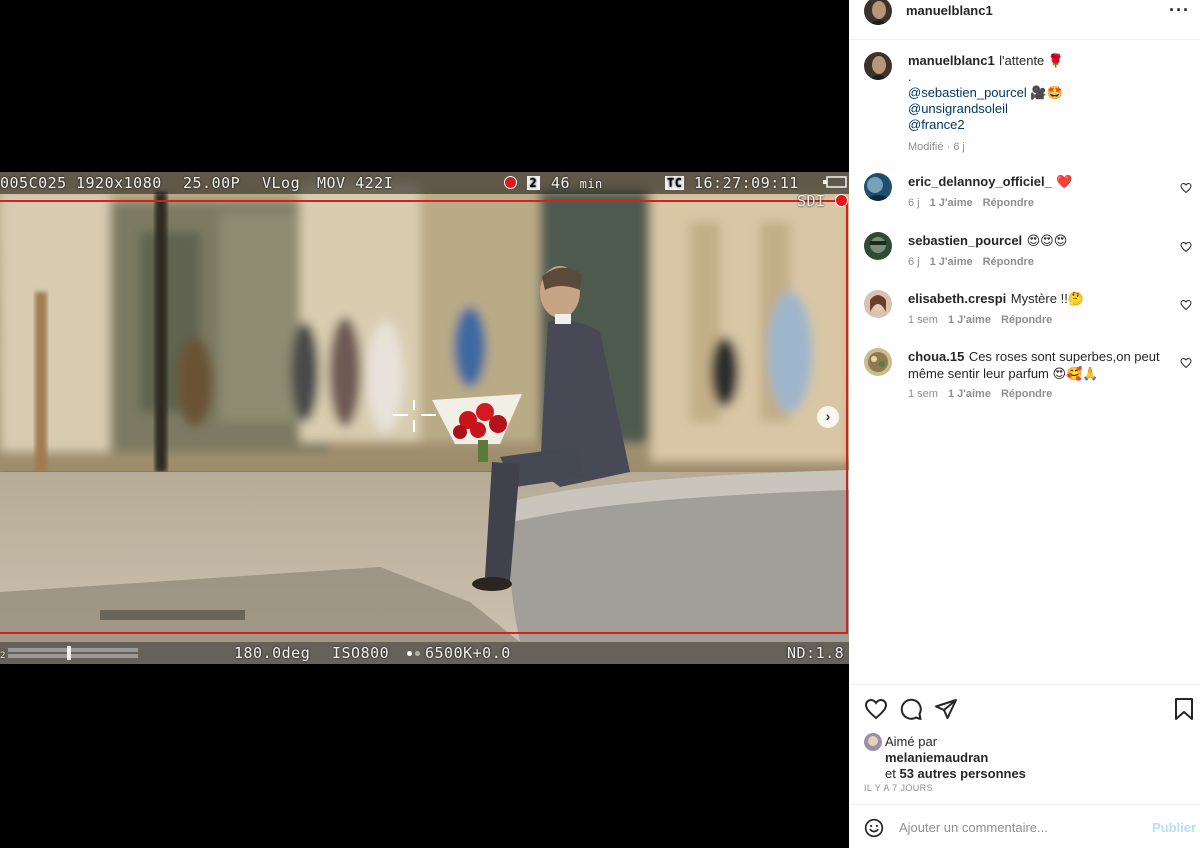 The height and width of the screenshot is (848, 1200). What do you see at coordinates (212, 183) in the screenshot?
I see `osd-frame-rate: 25.00P` at bounding box center [212, 183].